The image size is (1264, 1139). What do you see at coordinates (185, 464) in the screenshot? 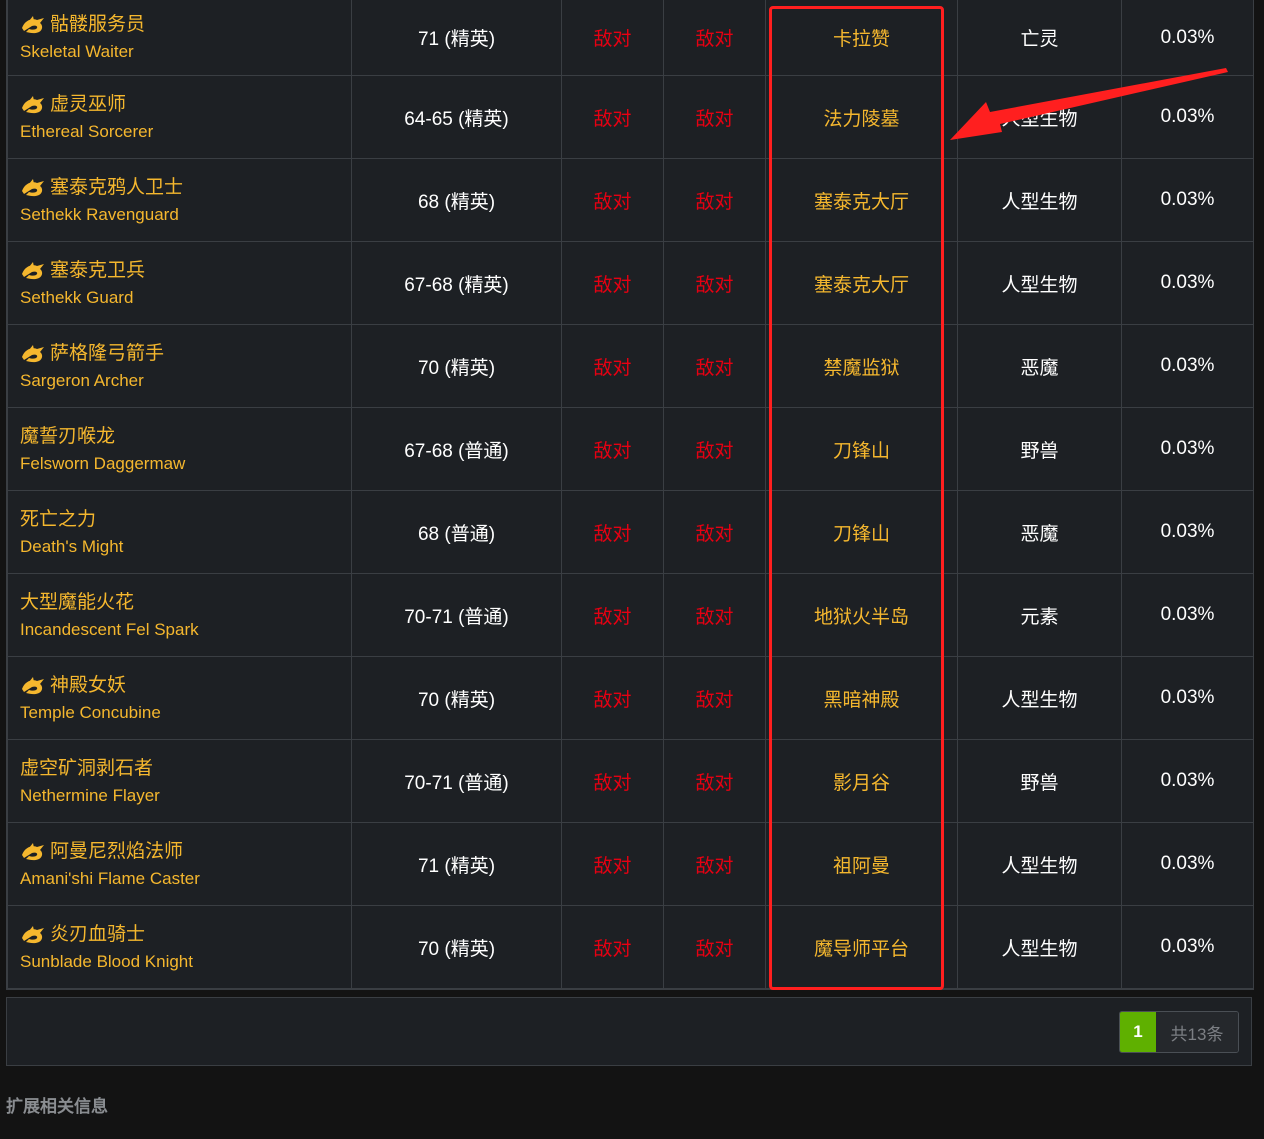
I see `npc-name-en: Felsworn Daggermaw` at bounding box center [185, 464].